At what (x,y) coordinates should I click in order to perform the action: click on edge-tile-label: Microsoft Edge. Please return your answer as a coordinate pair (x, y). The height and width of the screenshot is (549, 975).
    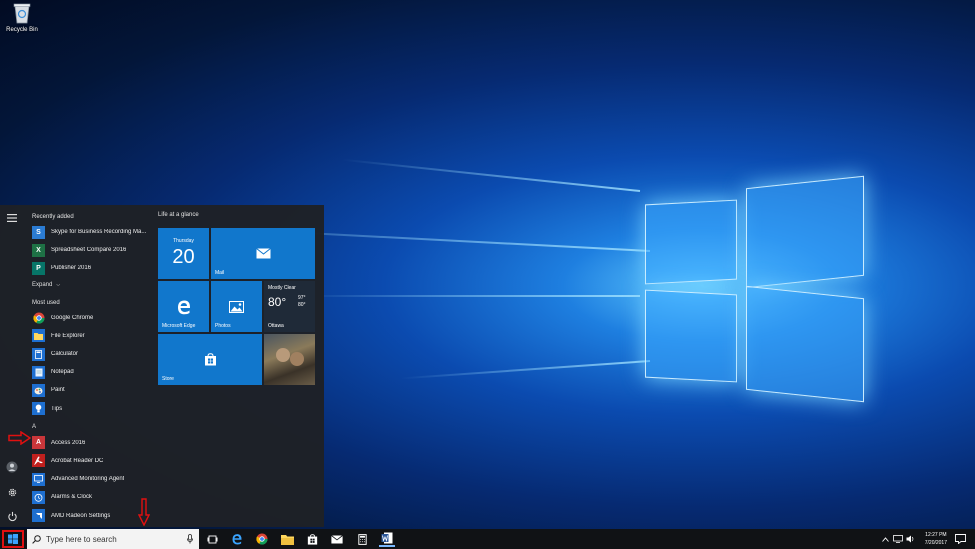
    Looking at the image, I should click on (179, 326).